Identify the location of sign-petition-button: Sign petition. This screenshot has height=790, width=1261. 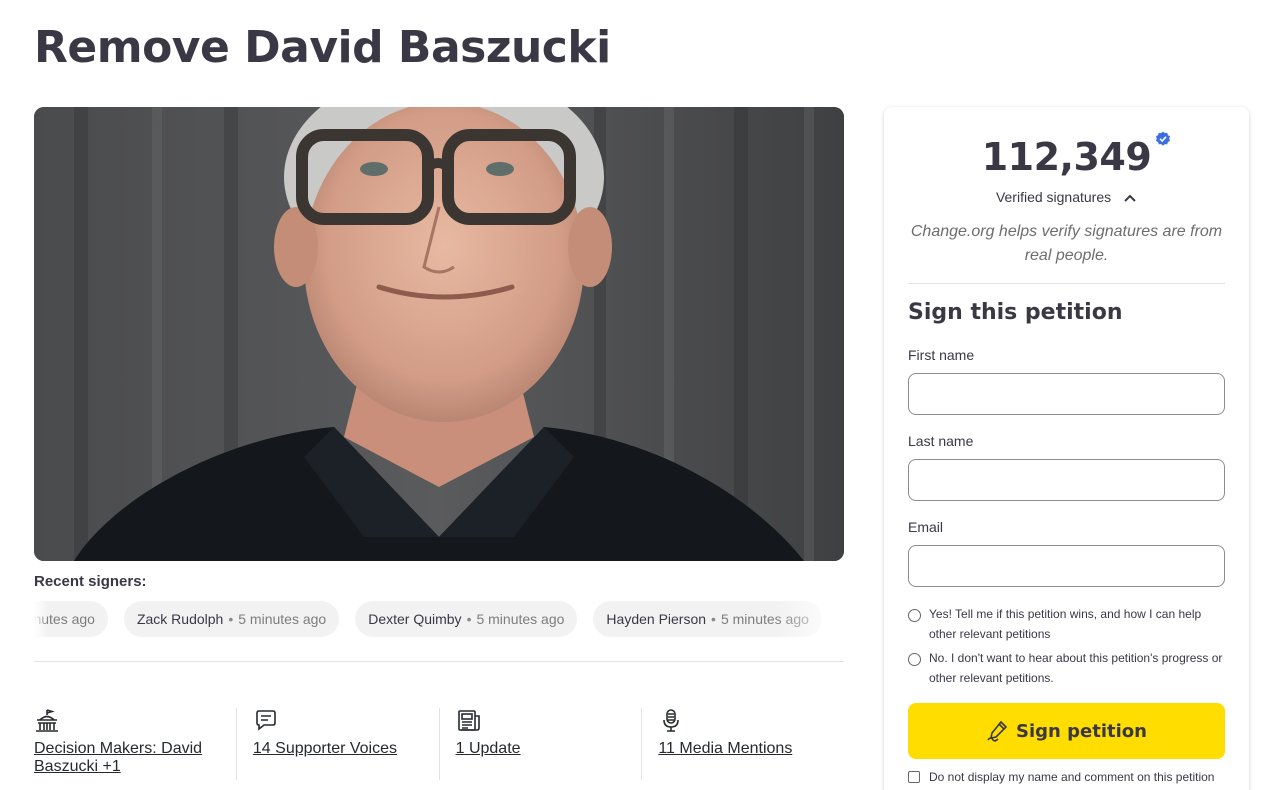
(1066, 731).